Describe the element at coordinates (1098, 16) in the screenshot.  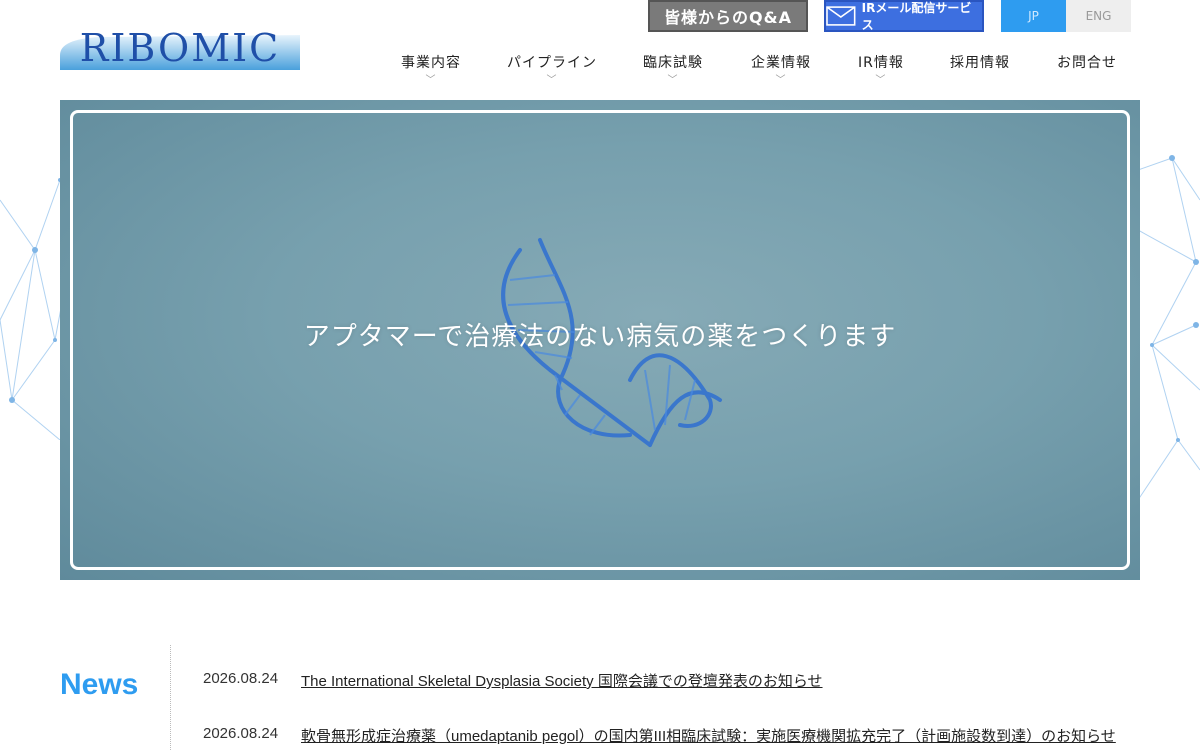
I see `lang-eng-button: ENG` at that location.